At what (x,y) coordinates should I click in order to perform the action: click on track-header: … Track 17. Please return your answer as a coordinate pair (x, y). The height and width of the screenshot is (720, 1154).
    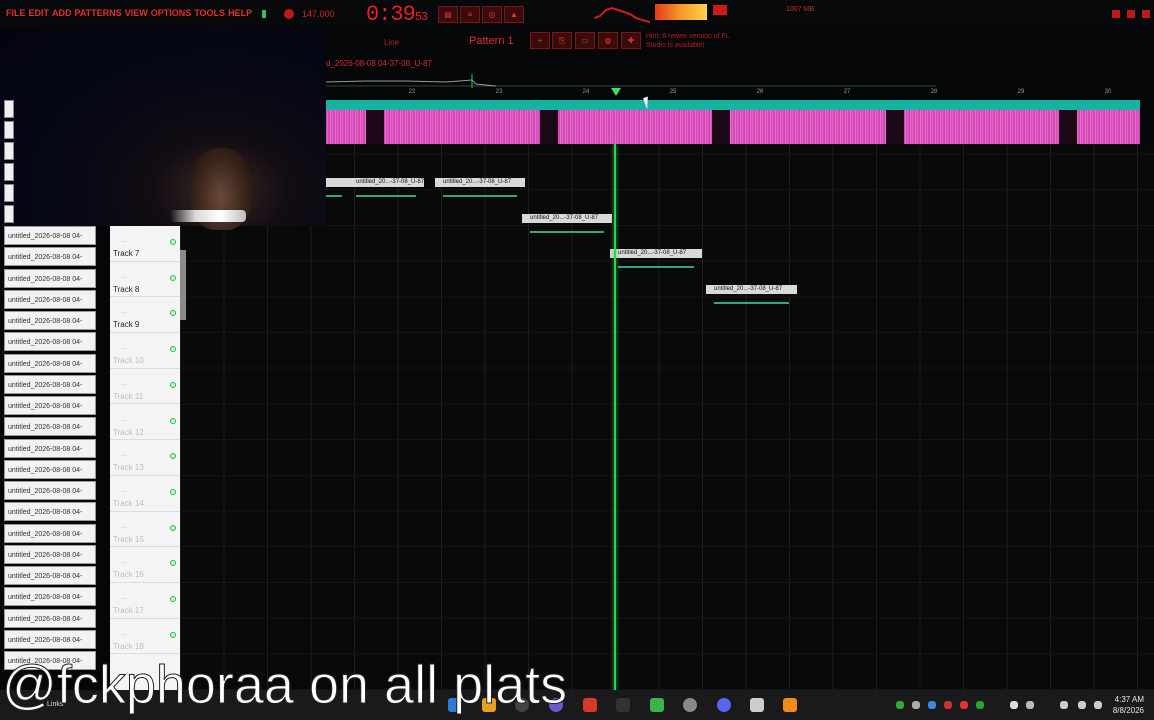
    Looking at the image, I should click on (145, 601).